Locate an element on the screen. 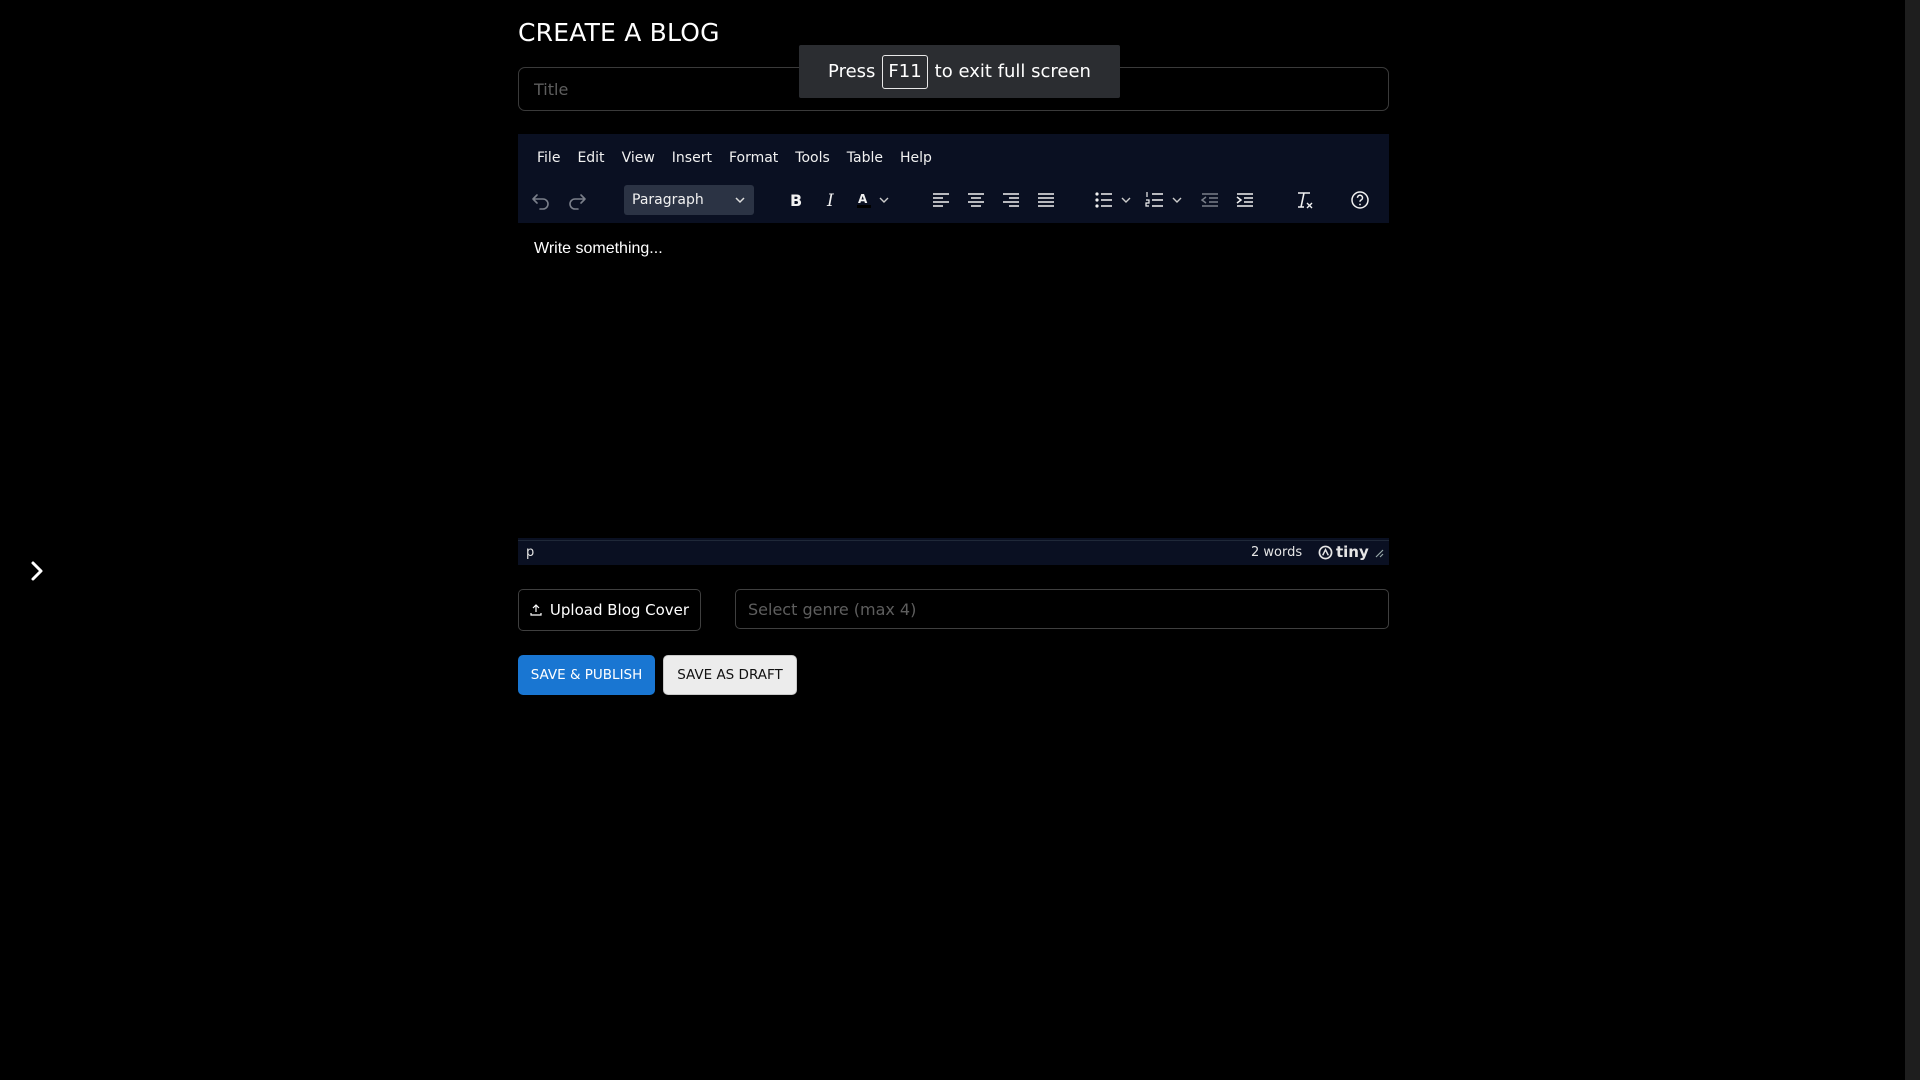  menu-edit: Edit is located at coordinates (590, 158).